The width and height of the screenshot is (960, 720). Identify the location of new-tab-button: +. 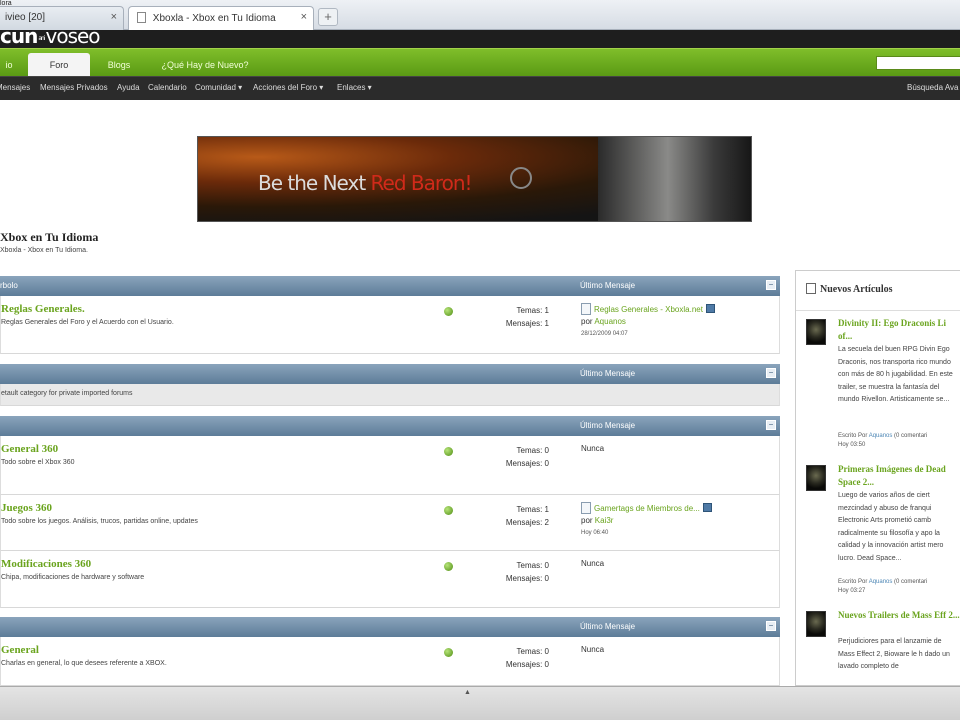
(328, 17).